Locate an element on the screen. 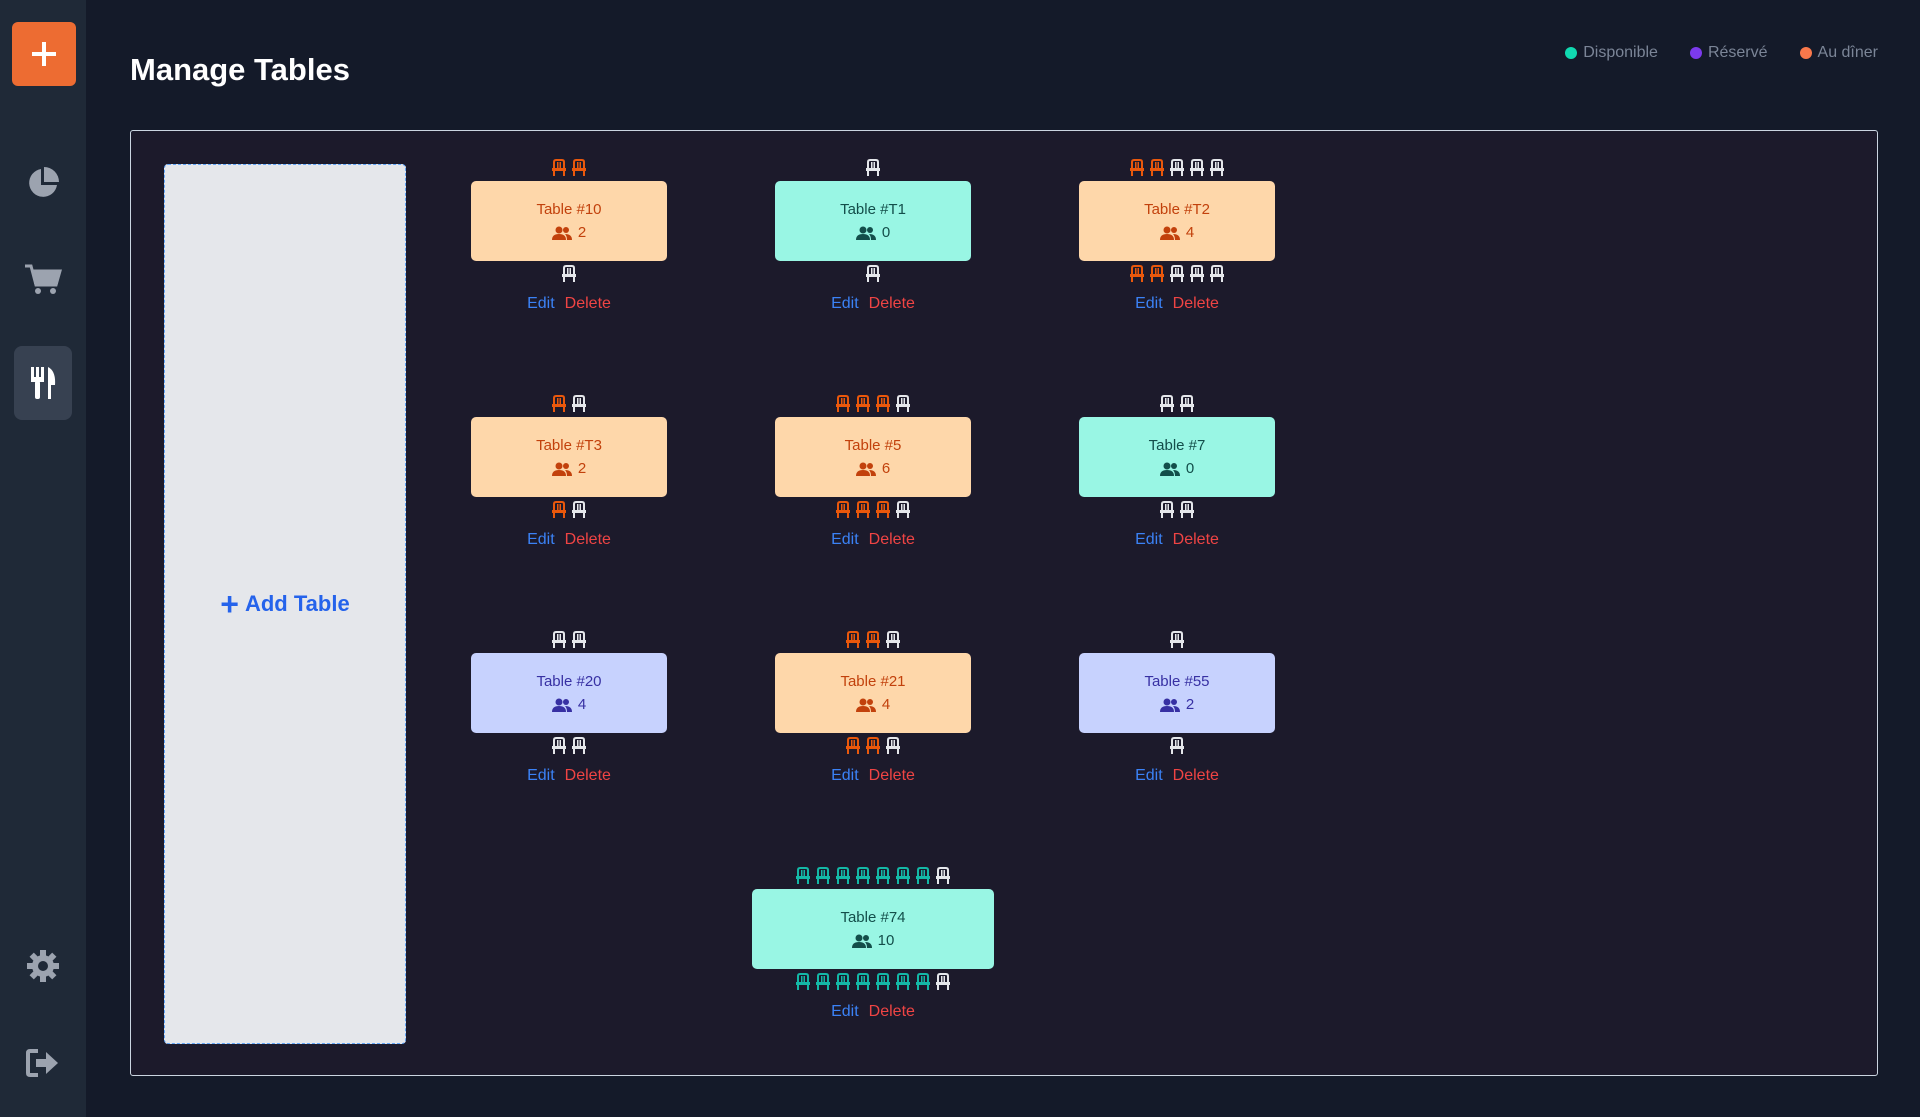  sidebar-item-settings is located at coordinates (43, 966).